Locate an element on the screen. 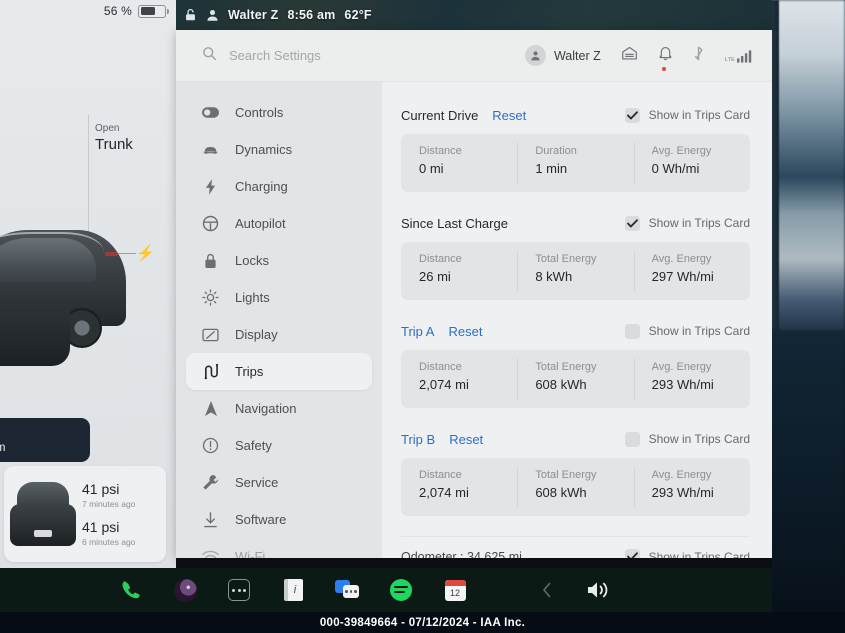  section-title-trip-b: Trip B is located at coordinates (418, 439).